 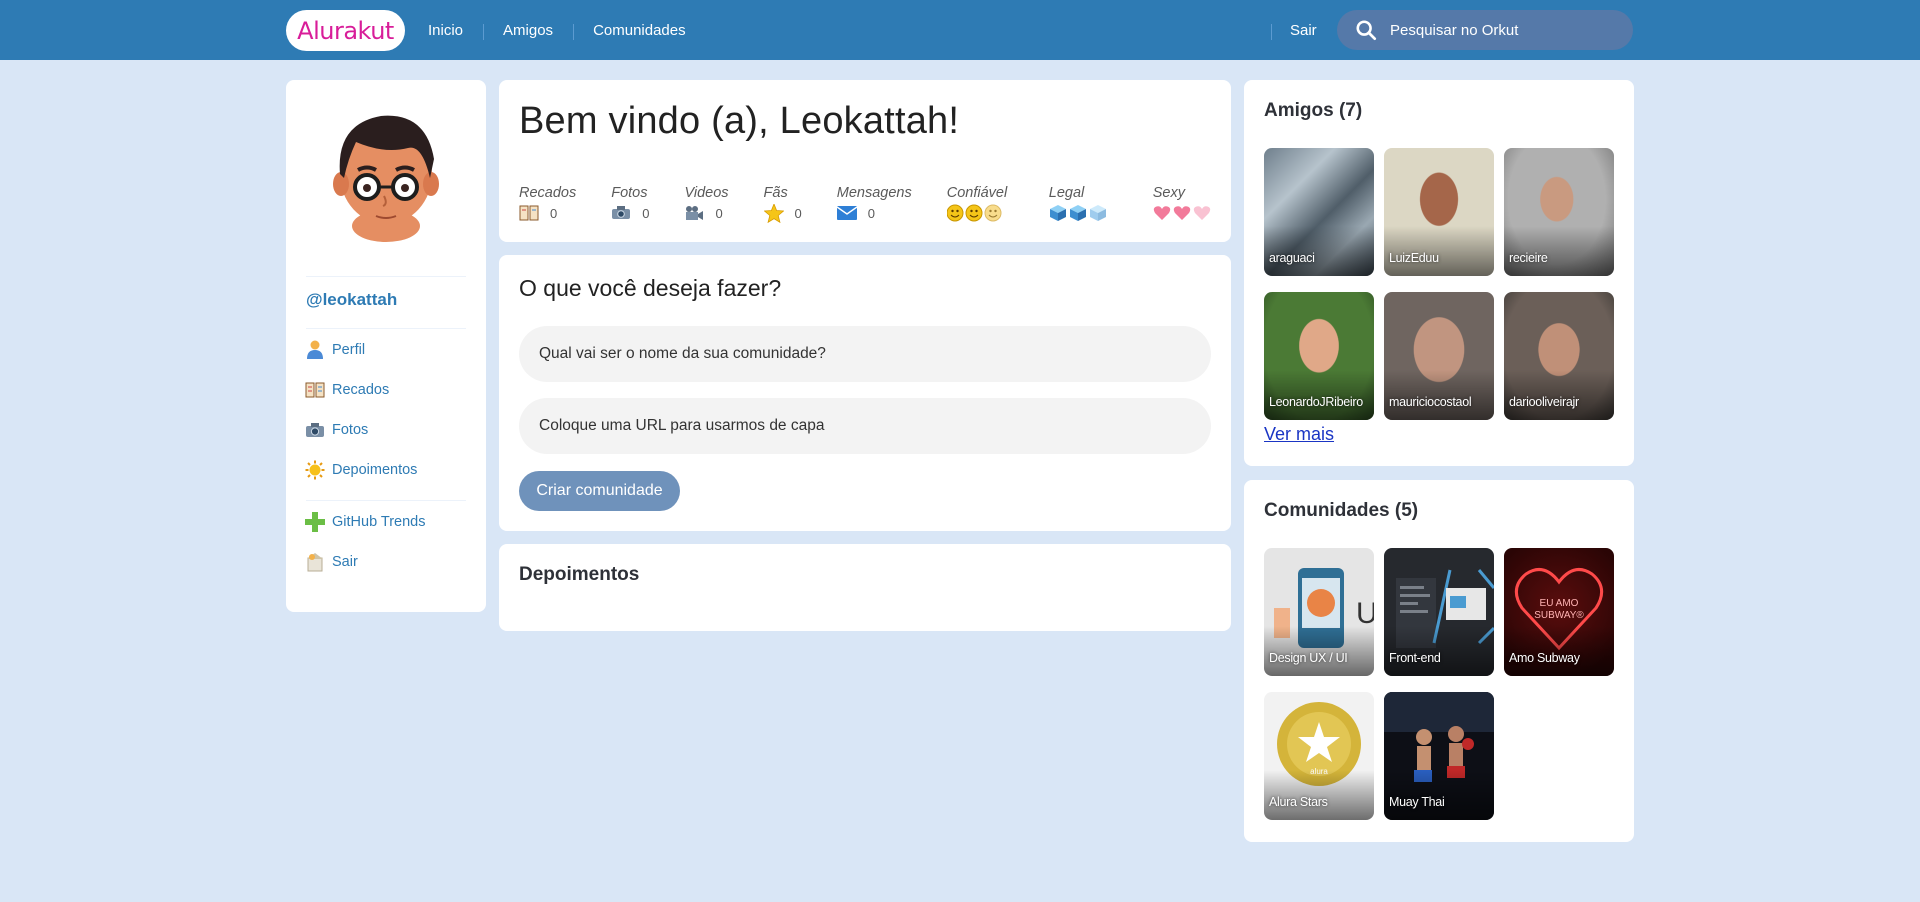 I want to click on friend-tile: mauriciocostaol, so click(x=1439, y=356).